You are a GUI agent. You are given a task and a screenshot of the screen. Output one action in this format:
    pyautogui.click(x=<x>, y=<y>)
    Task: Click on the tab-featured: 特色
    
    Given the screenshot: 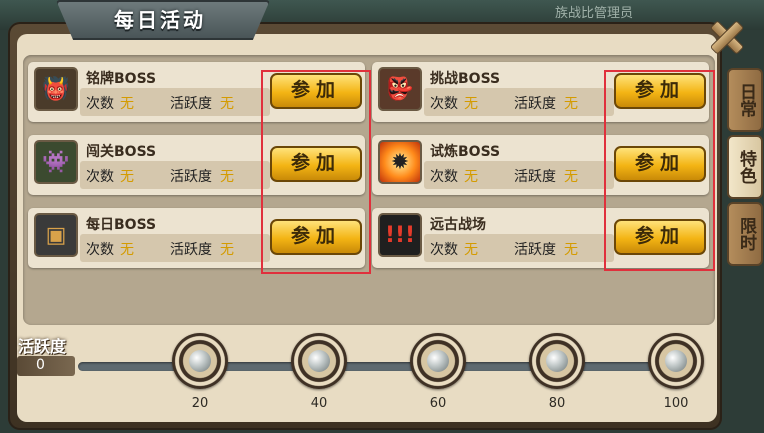 What is the action you would take?
    pyautogui.click(x=745, y=167)
    